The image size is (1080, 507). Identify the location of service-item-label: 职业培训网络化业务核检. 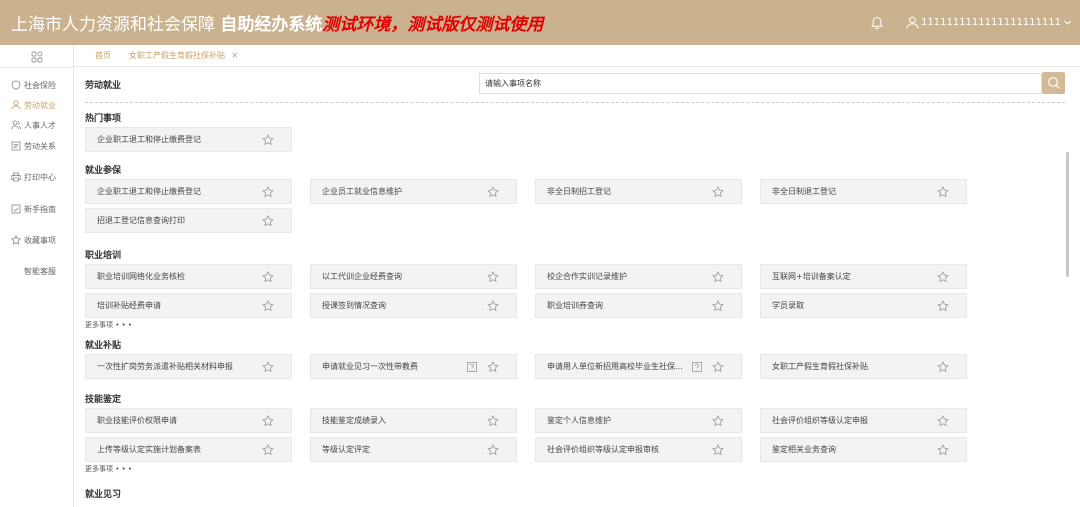
(141, 276).